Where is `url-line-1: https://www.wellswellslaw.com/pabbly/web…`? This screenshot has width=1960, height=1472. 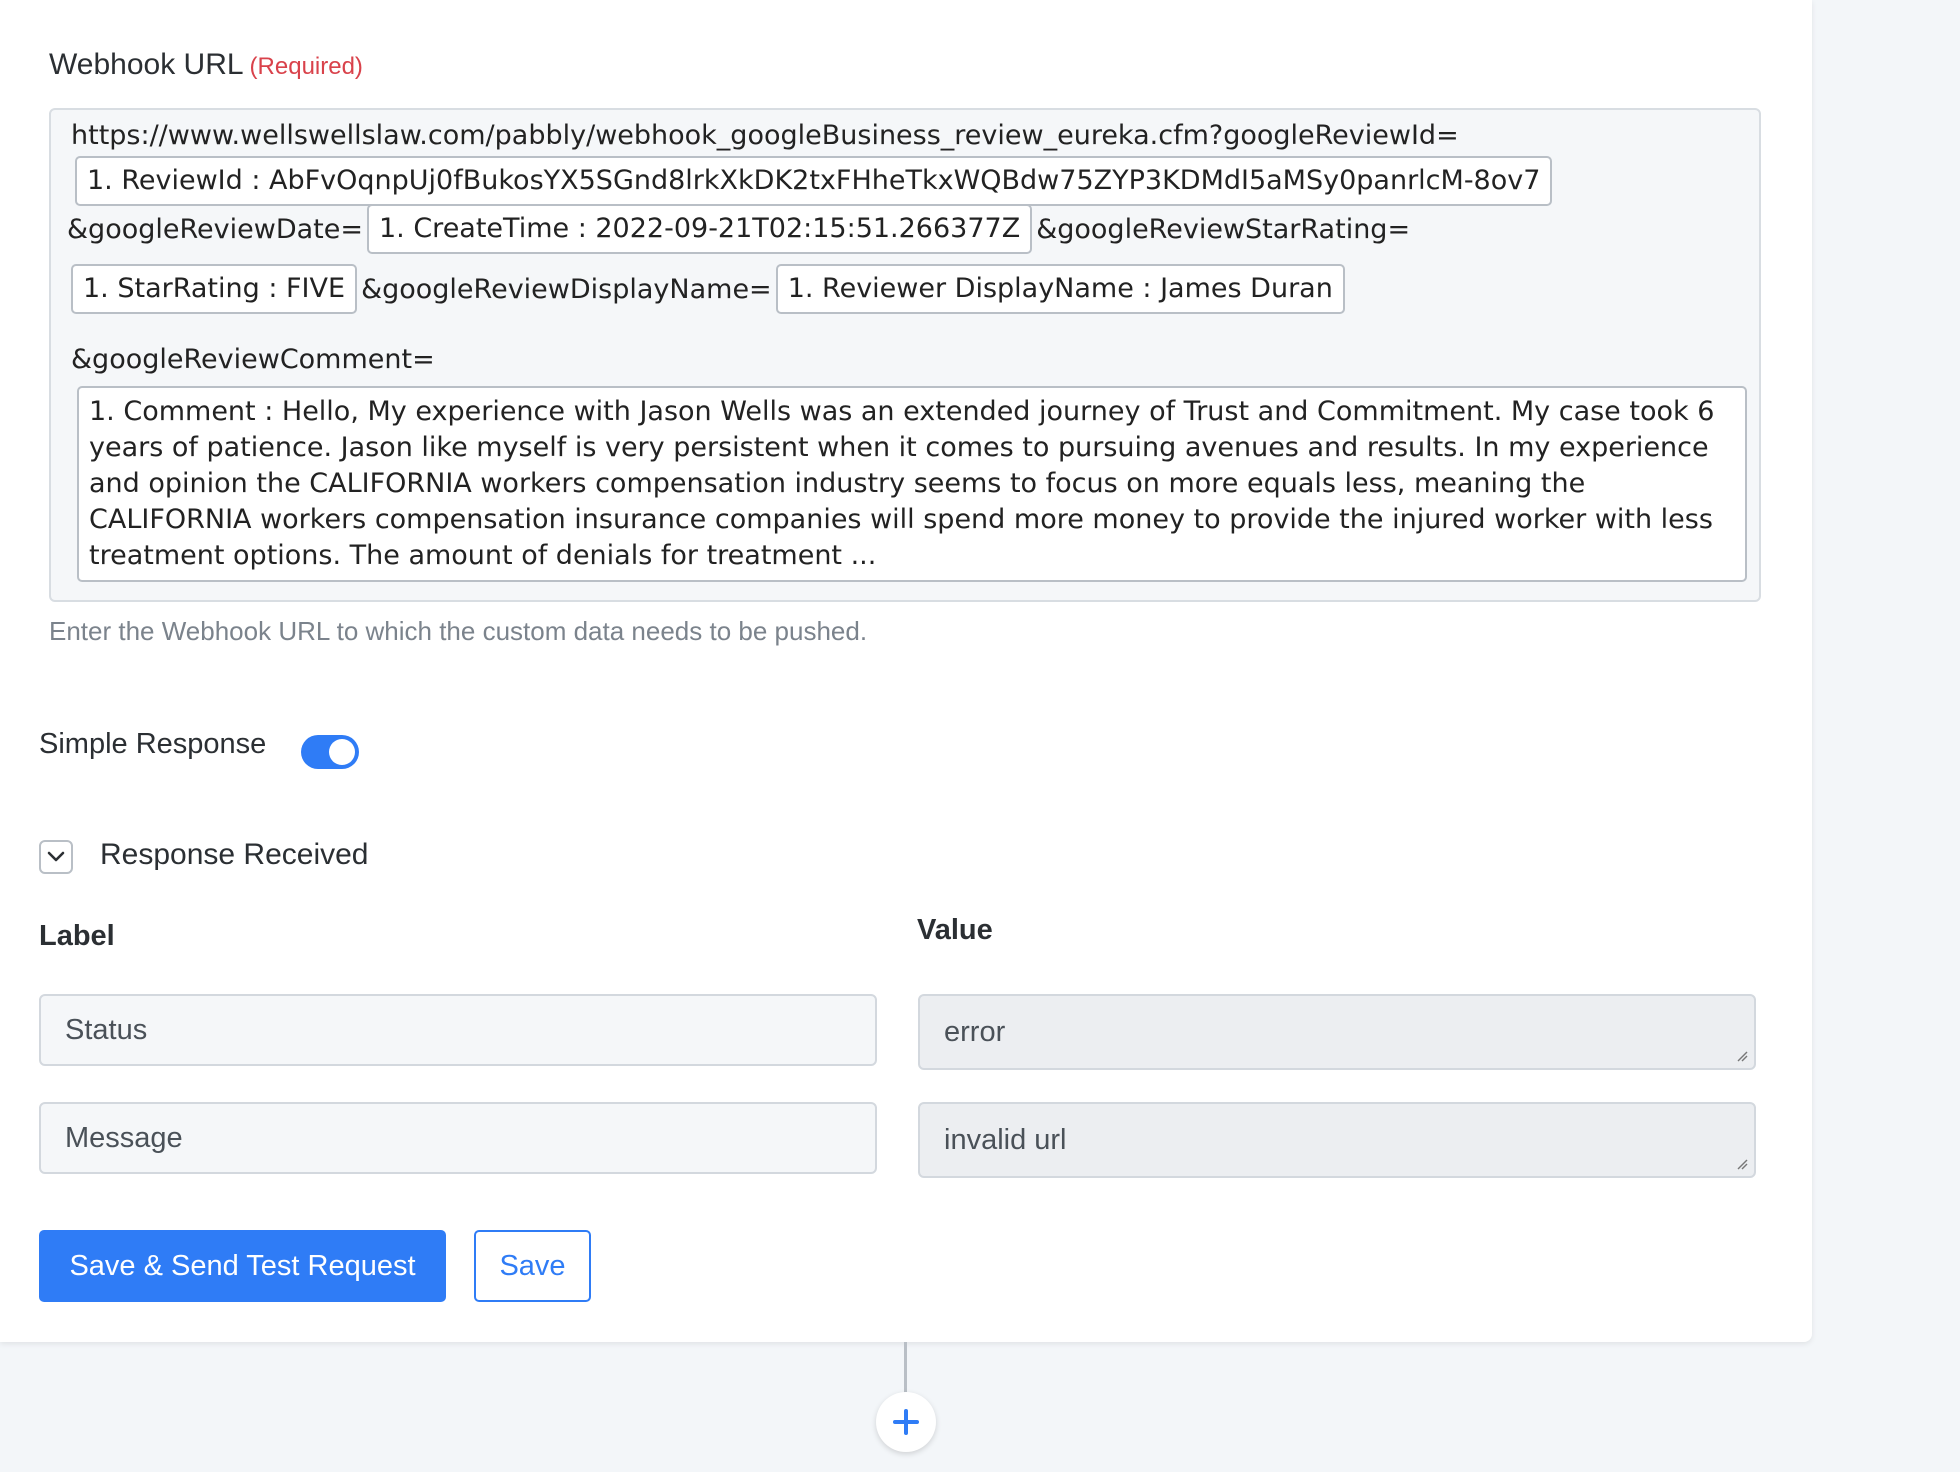
url-line-1: https://www.wellswellslaw.com/pabbly/web… is located at coordinates (765, 135).